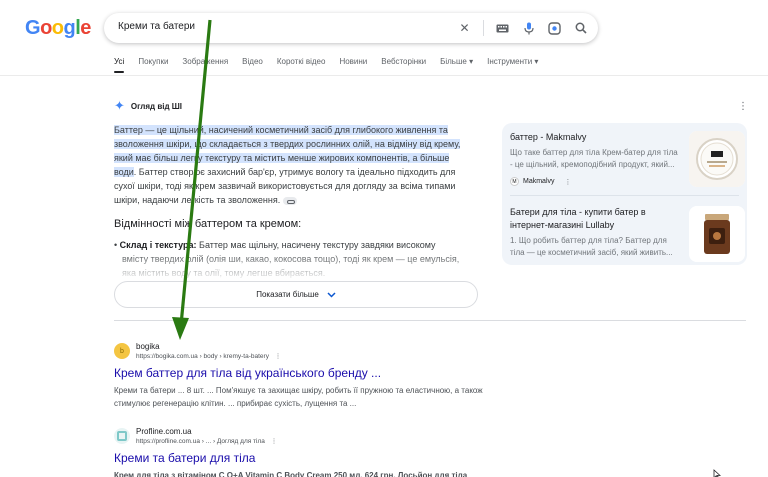 The height and width of the screenshot is (477, 768). I want to click on arrow-head, so click(180, 328).